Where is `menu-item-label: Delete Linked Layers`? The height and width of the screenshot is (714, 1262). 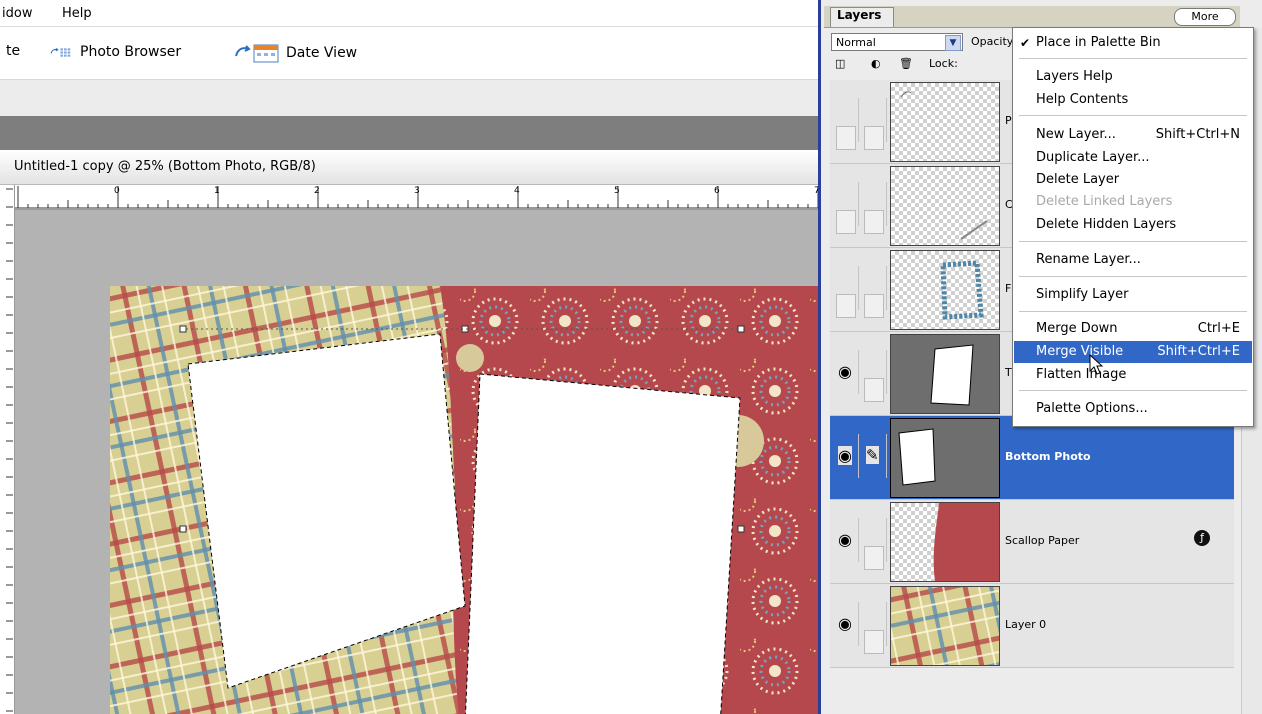 menu-item-label: Delete Linked Layers is located at coordinates (1104, 201).